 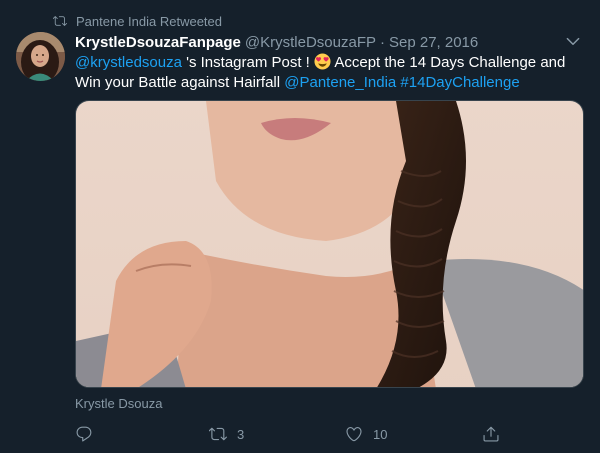 I want to click on like-count: 10, so click(x=380, y=434).